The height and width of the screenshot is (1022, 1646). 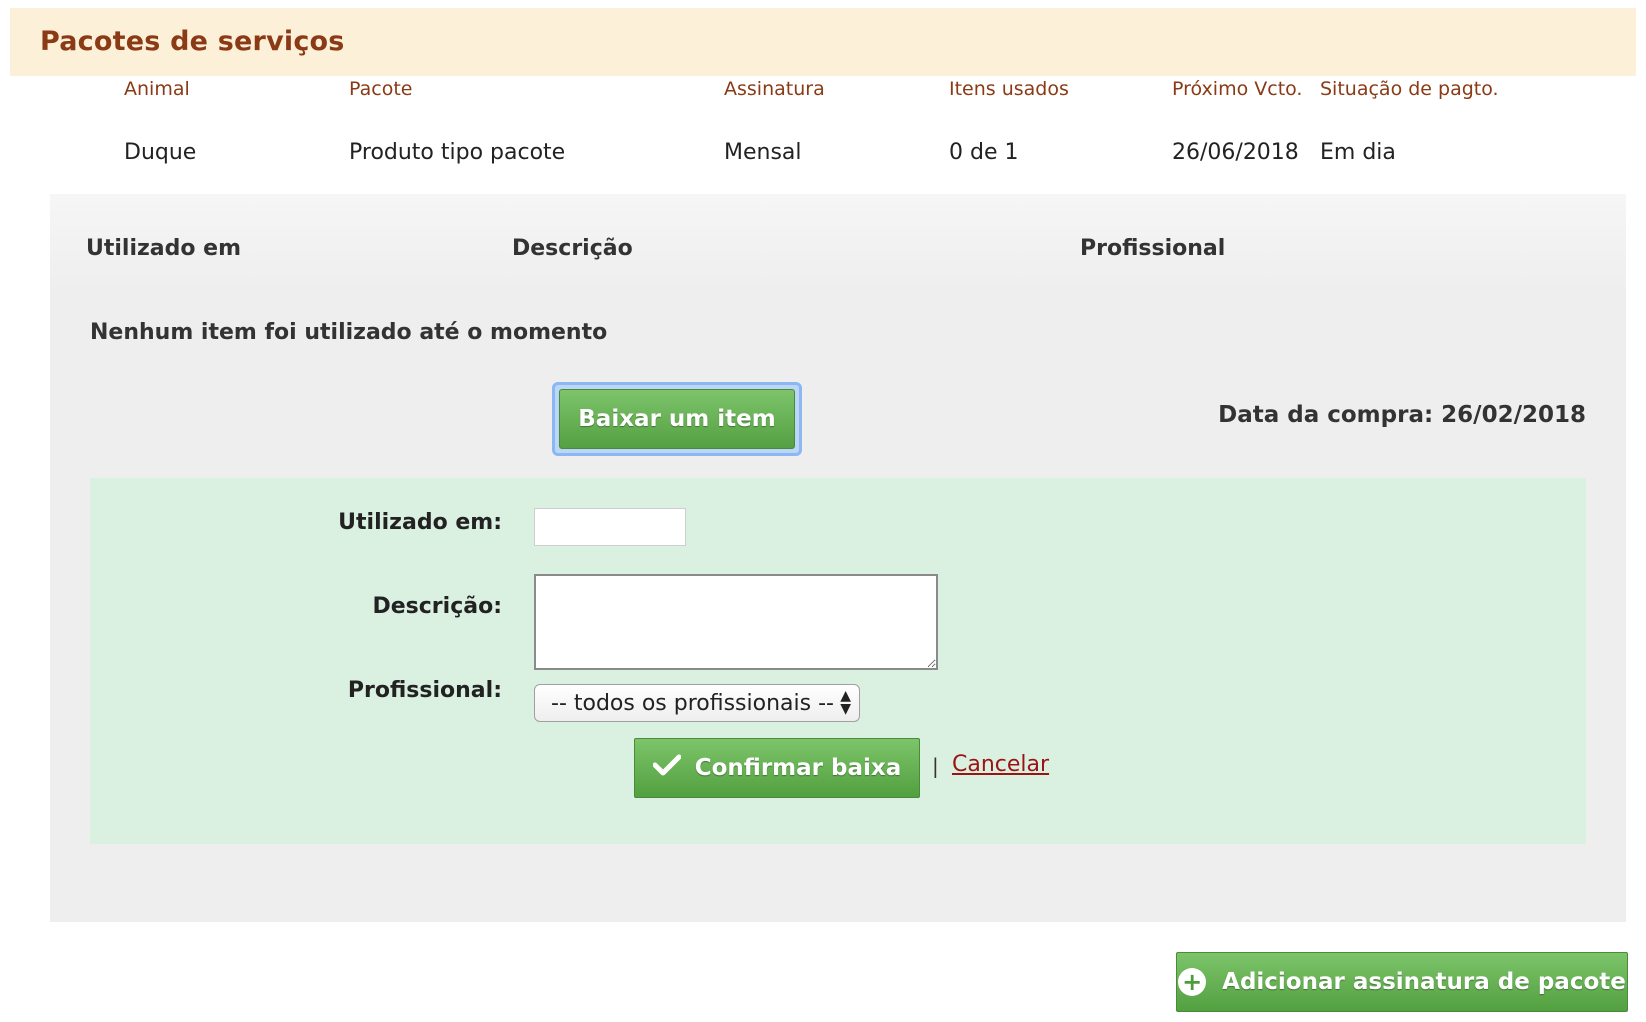 What do you see at coordinates (1153, 248) in the screenshot?
I see `usage-col-profissional: Profissional` at bounding box center [1153, 248].